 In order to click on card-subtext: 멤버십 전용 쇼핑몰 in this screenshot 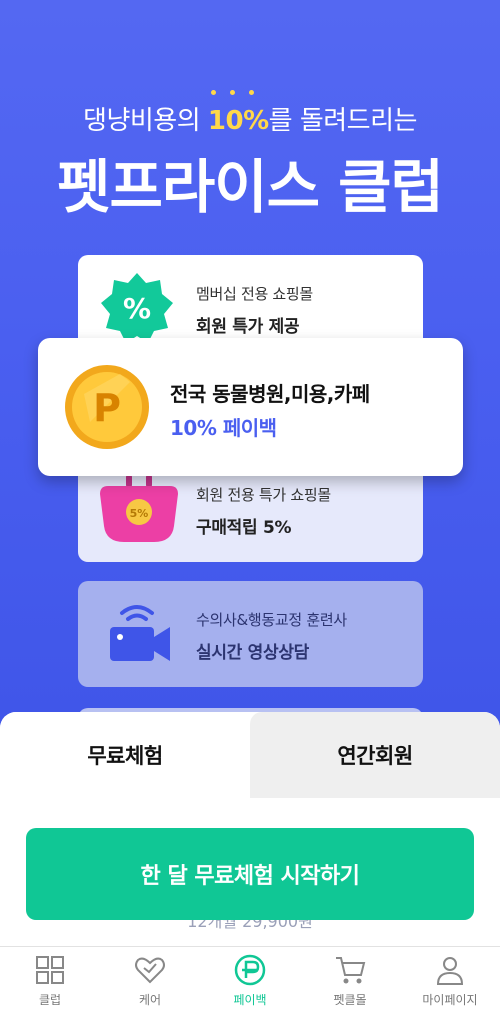, I will do `click(254, 294)`.